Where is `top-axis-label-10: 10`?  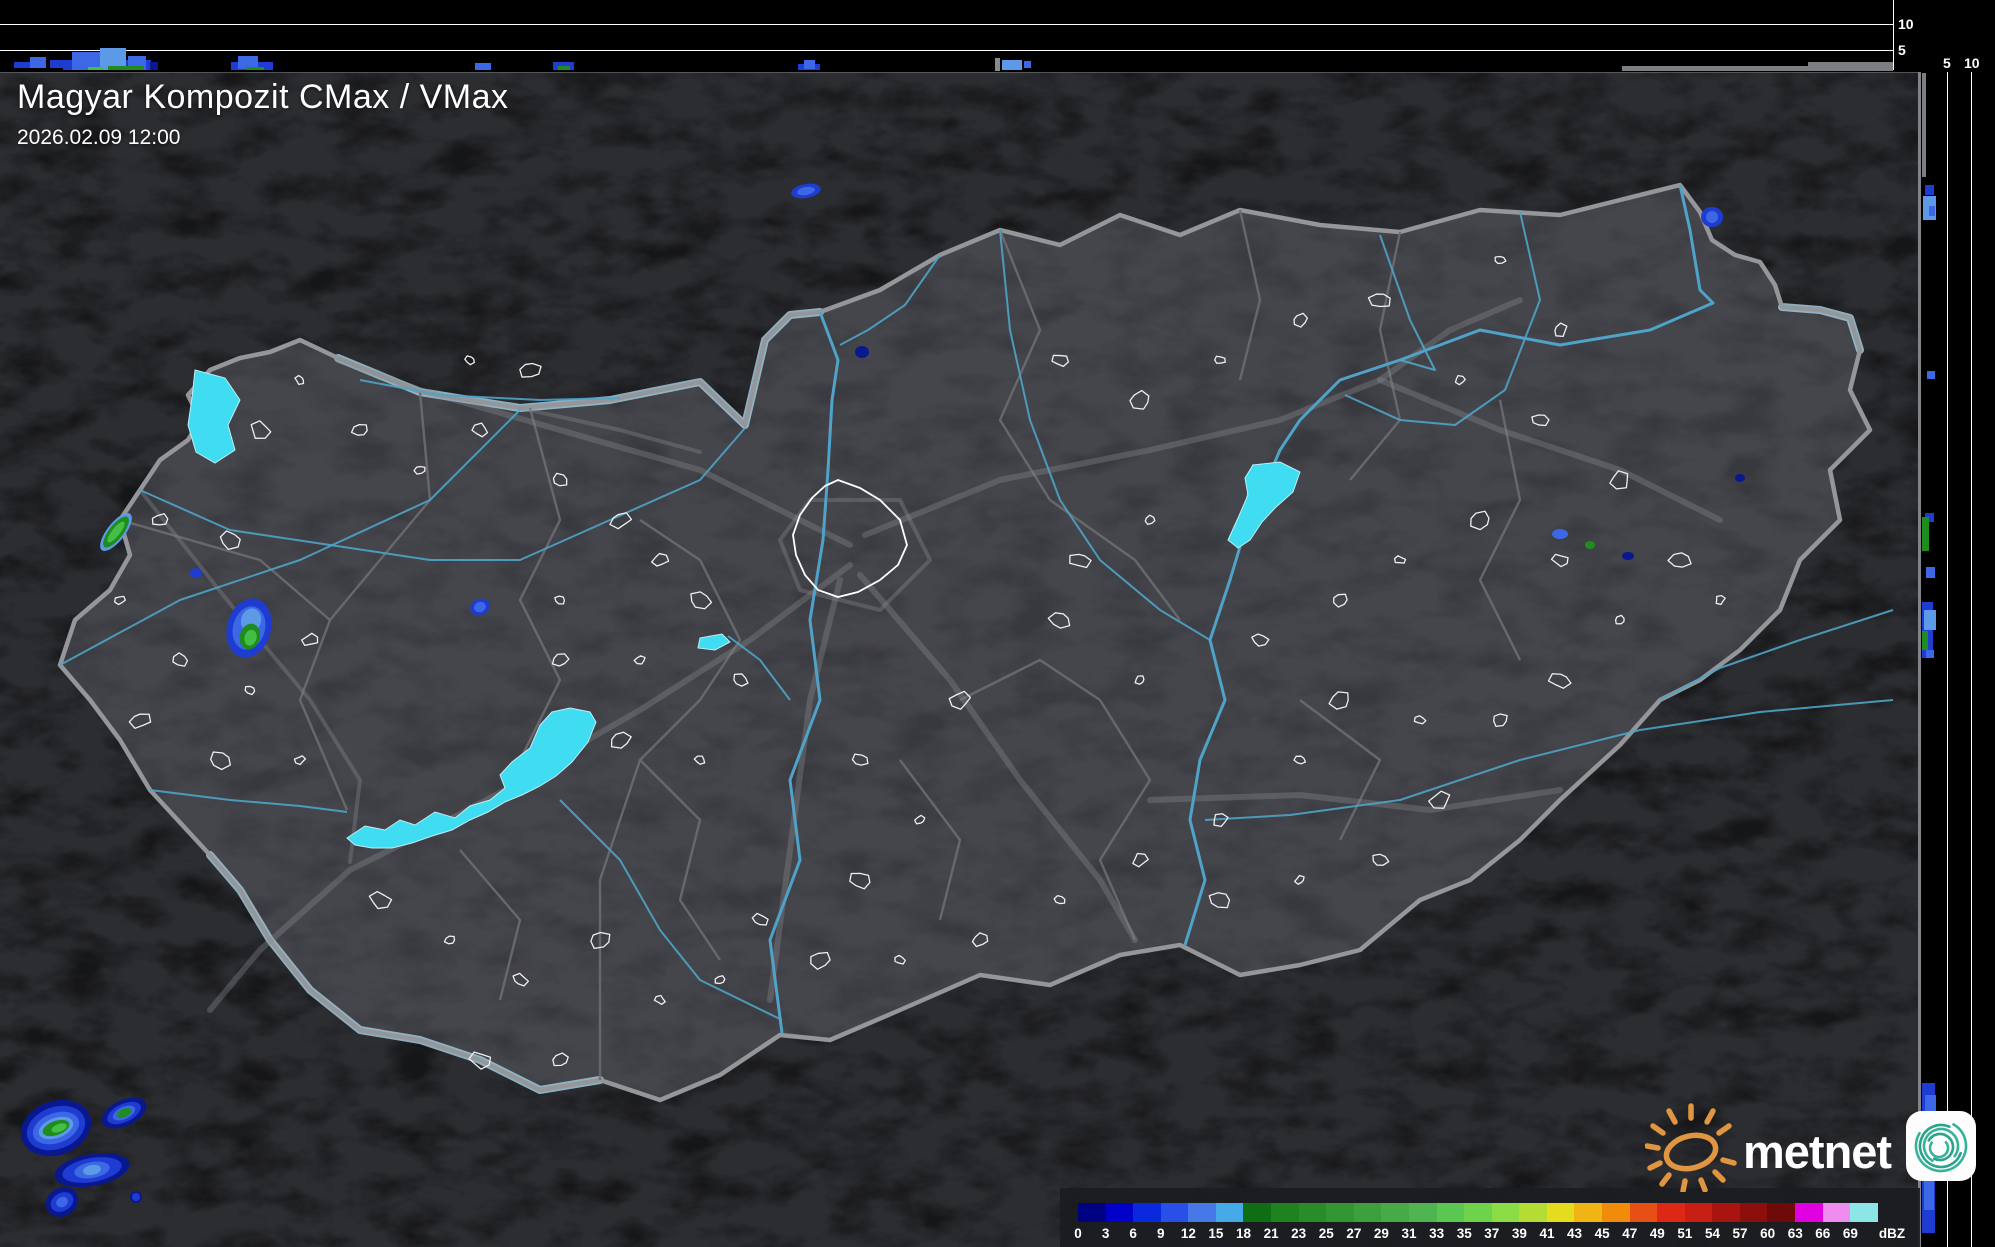
top-axis-label-10: 10 is located at coordinates (1906, 24).